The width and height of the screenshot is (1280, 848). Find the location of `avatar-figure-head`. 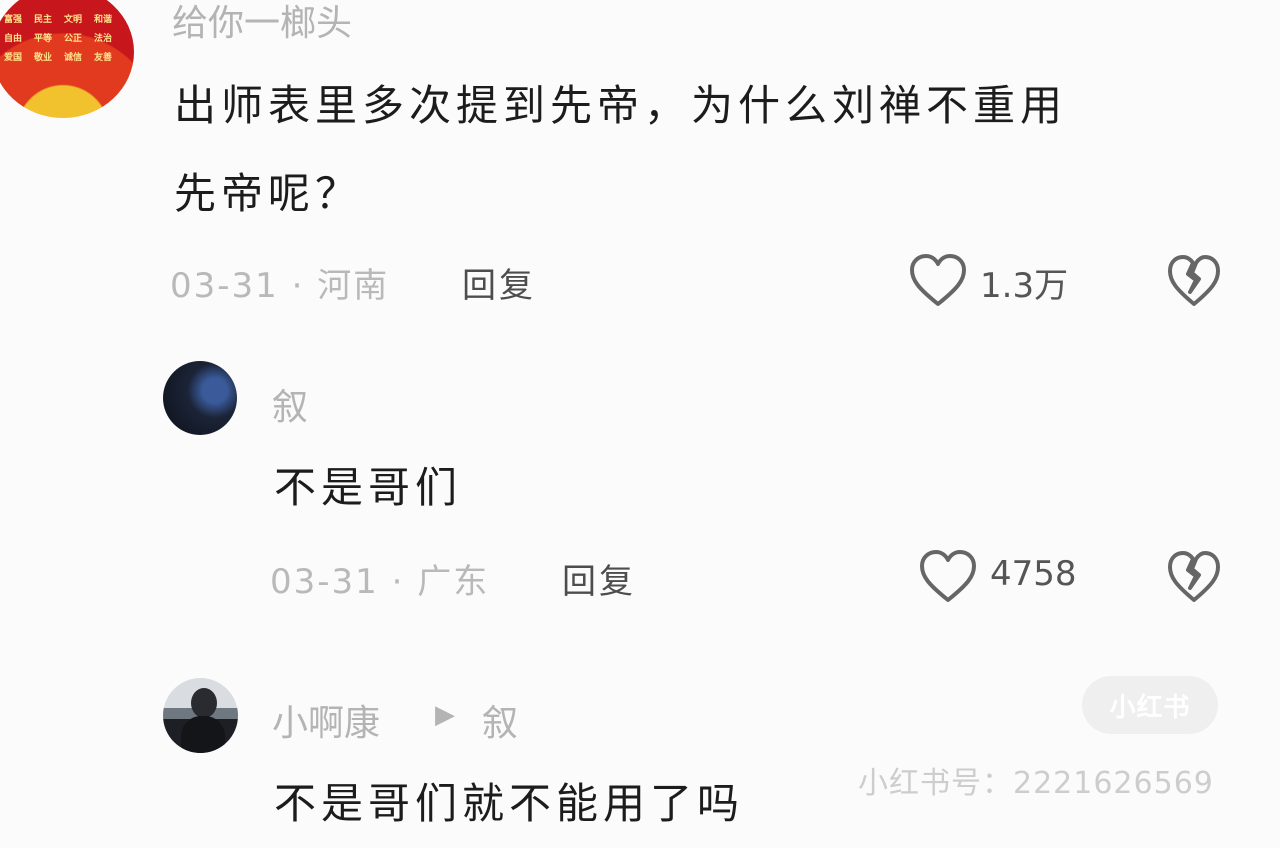

avatar-figure-head is located at coordinates (204, 703).